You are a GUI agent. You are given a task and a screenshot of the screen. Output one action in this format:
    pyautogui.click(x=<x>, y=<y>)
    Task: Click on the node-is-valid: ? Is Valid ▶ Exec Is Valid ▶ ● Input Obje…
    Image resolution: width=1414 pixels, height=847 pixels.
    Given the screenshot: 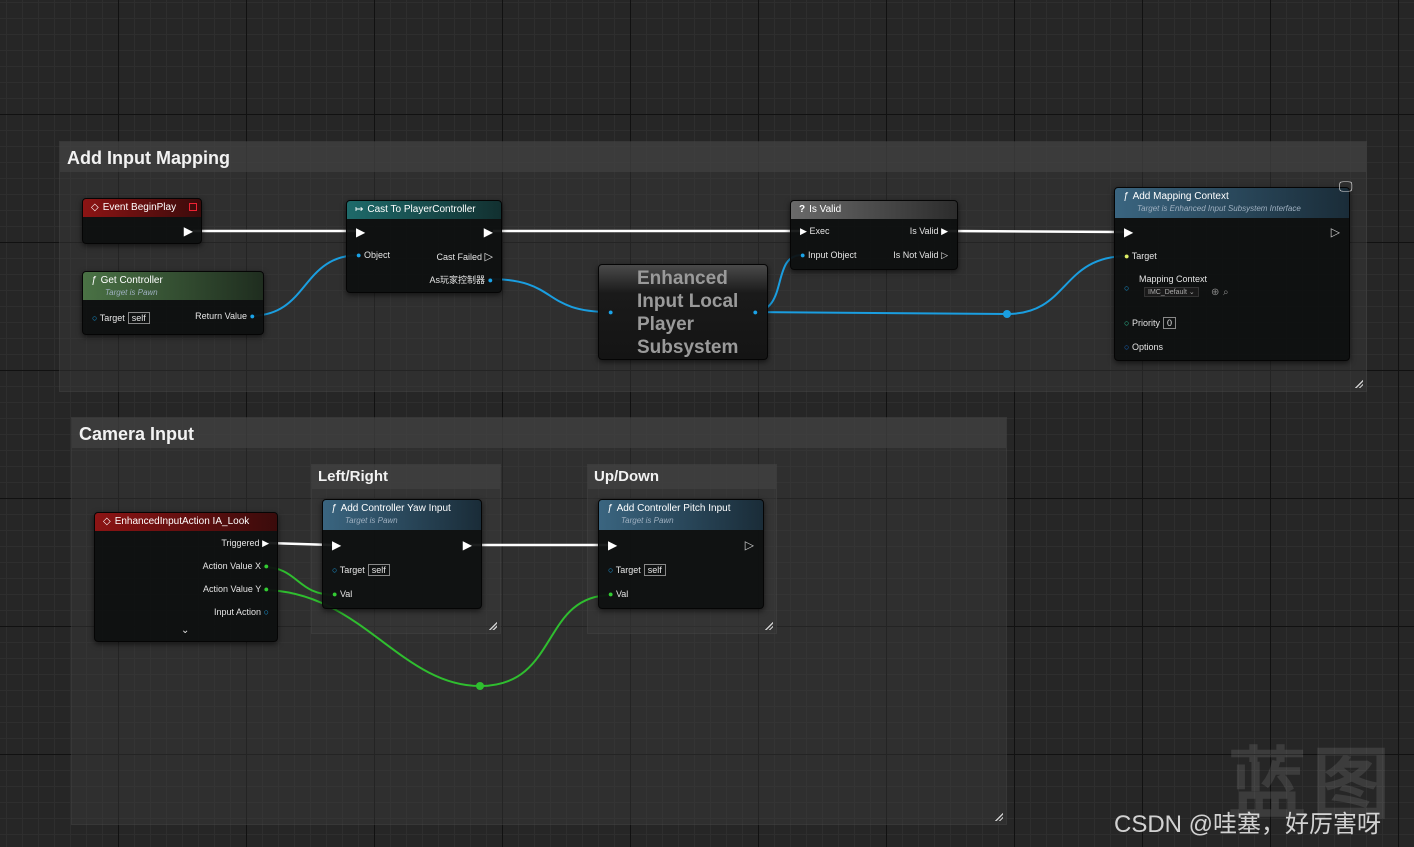 What is the action you would take?
    pyautogui.click(x=874, y=235)
    